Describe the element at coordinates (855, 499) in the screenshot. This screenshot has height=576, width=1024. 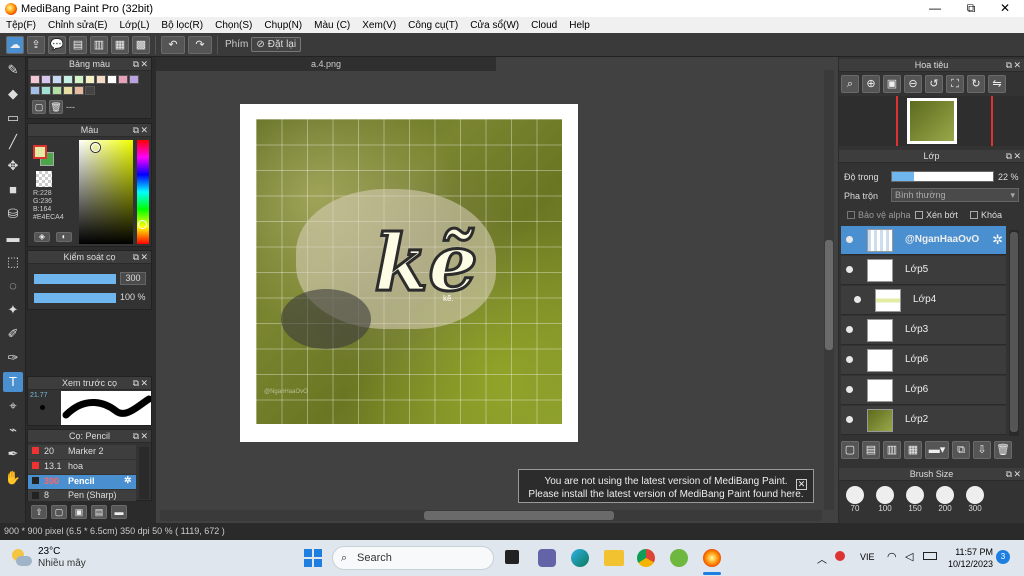
I see `brush-size-option: 70` at that location.